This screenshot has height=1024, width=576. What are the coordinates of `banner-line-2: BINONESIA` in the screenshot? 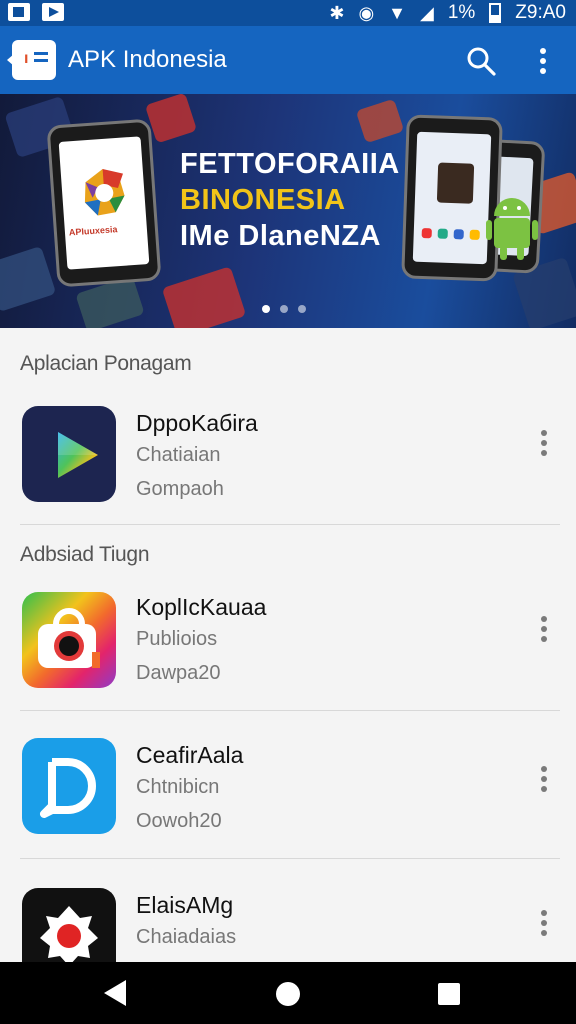 It's located at (263, 200).